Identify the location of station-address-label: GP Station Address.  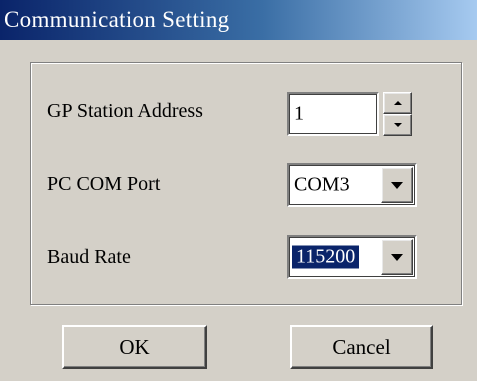
(125, 111).